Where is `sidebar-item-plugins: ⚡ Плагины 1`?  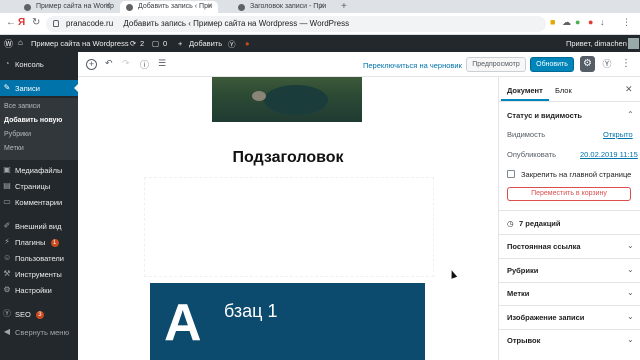
sidebar-item-plugins: ⚡ Плагины 1 is located at coordinates (39, 242).